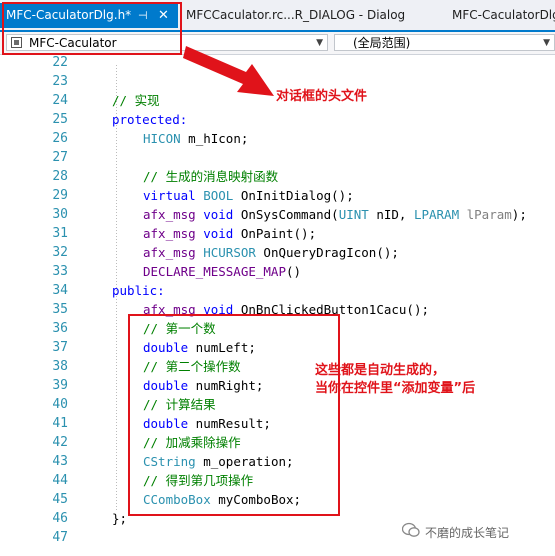  I want to click on identifier: };, so click(120, 518).